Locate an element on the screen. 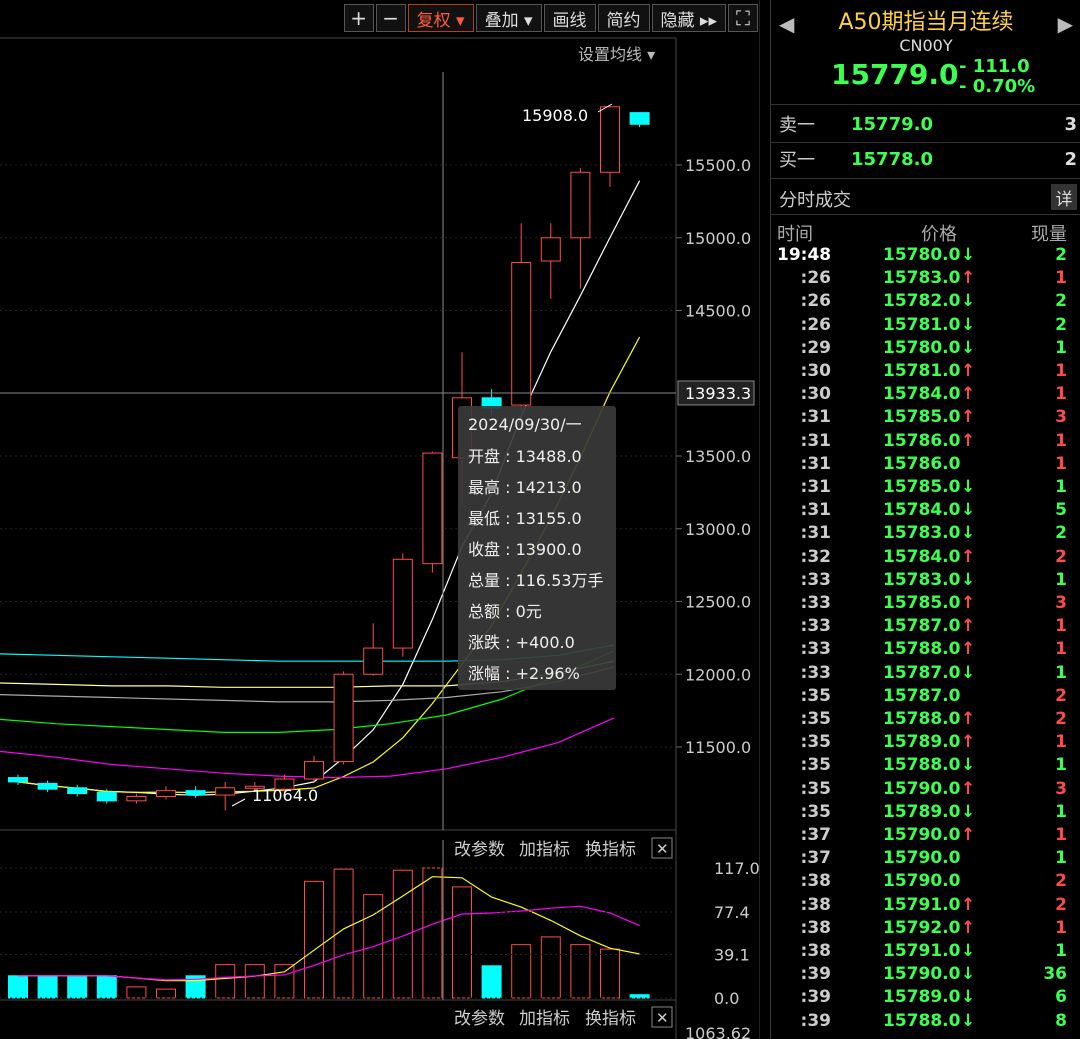 The width and height of the screenshot is (1080, 1039). adjust-price-button: 复权 ▾ is located at coordinates (440, 18).